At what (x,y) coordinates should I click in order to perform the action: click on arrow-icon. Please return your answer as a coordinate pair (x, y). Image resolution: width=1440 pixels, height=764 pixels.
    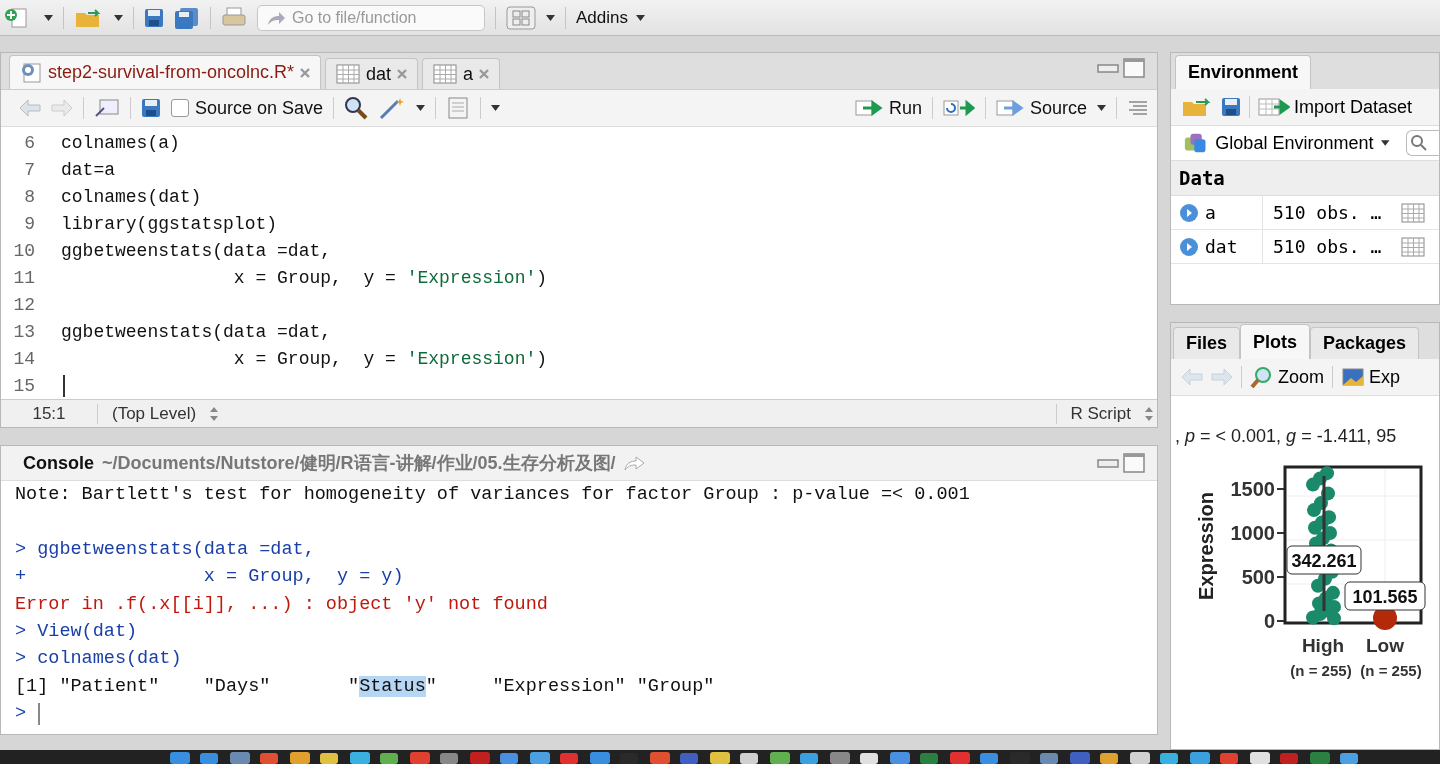
    Looking at the image, I should click on (276, 17).